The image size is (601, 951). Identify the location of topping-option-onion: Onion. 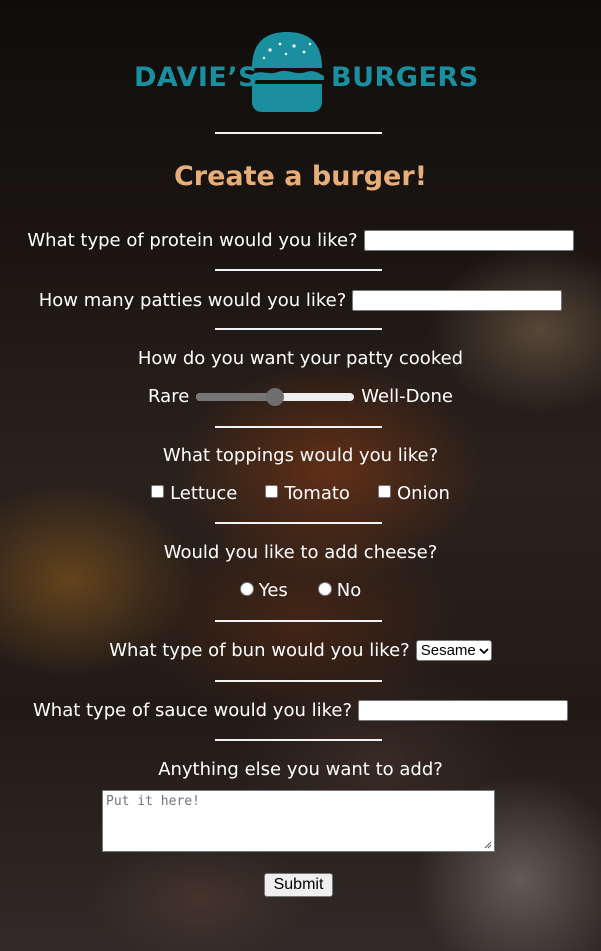
(413, 493).